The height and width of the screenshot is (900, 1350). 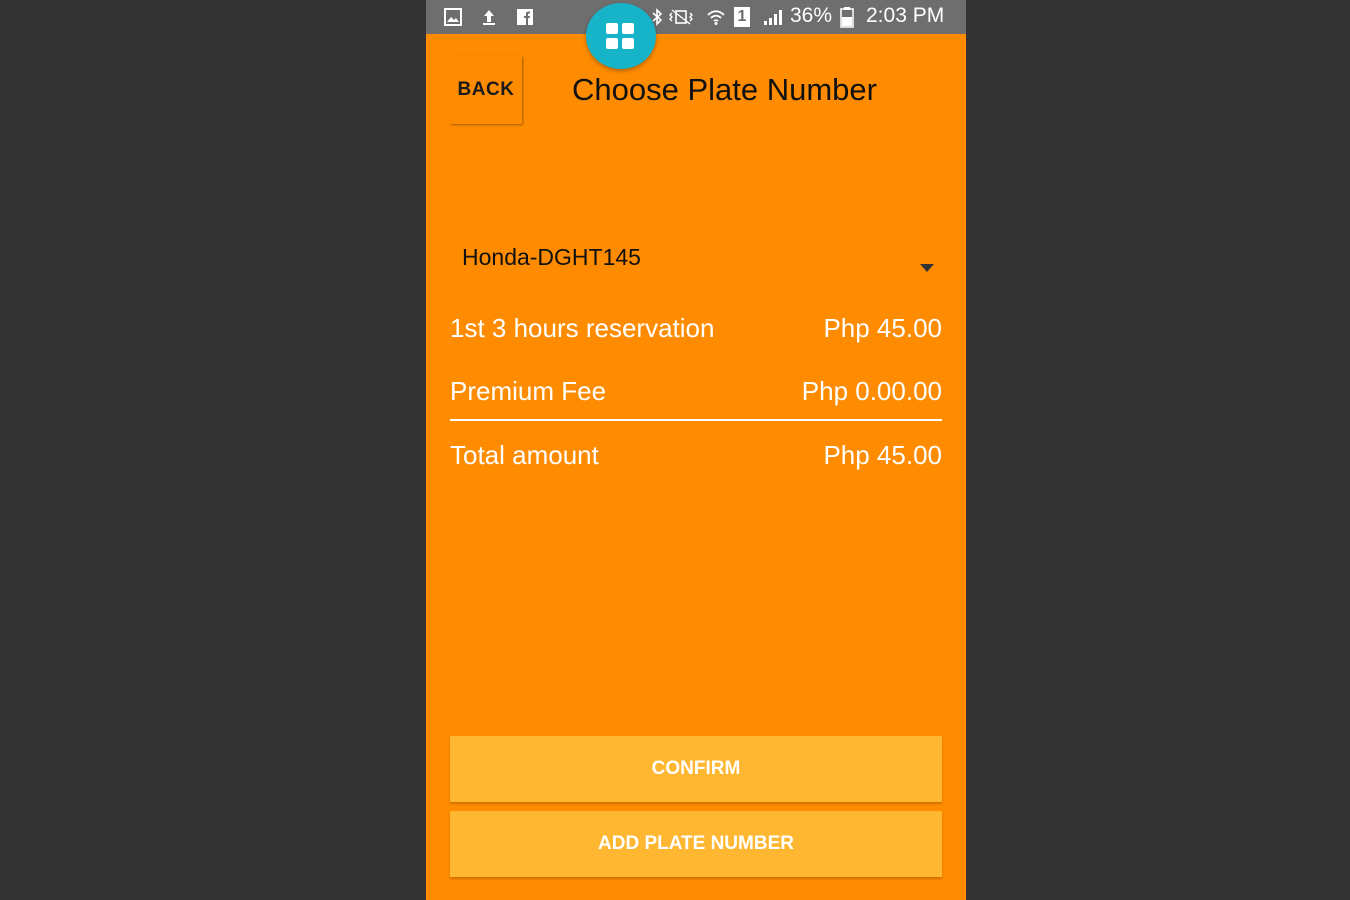 I want to click on app-switcher-button, so click(x=621, y=36).